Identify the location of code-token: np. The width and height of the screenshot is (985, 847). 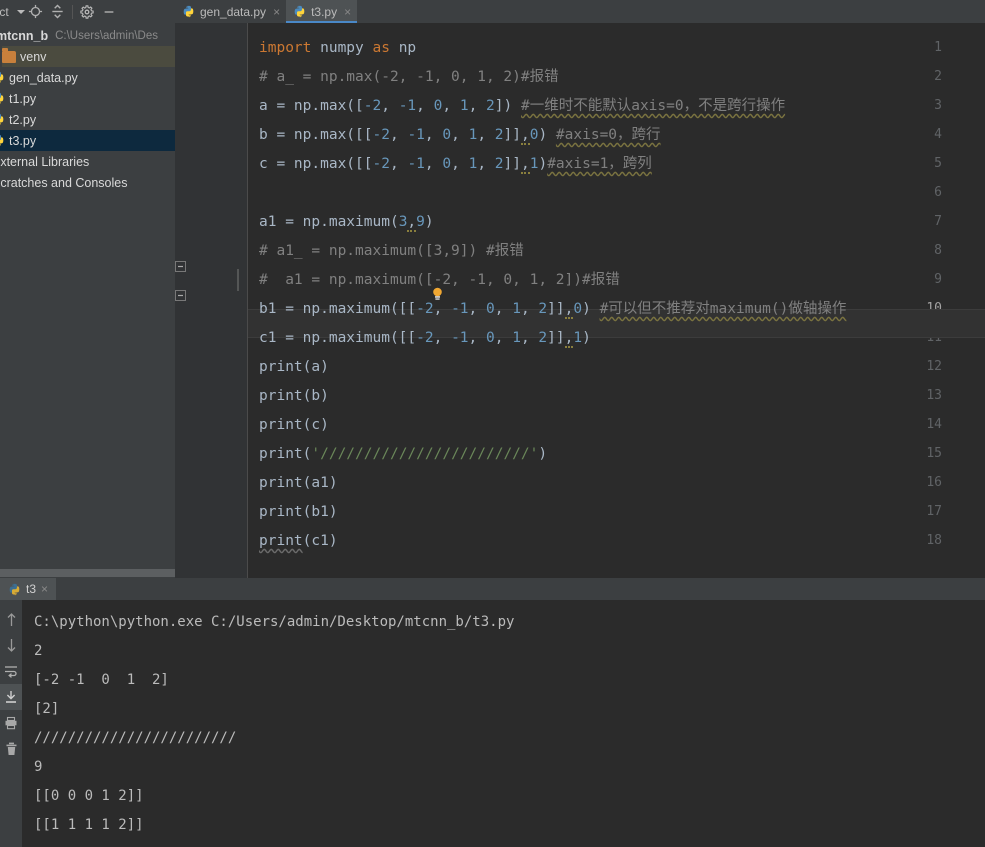
(407, 48).